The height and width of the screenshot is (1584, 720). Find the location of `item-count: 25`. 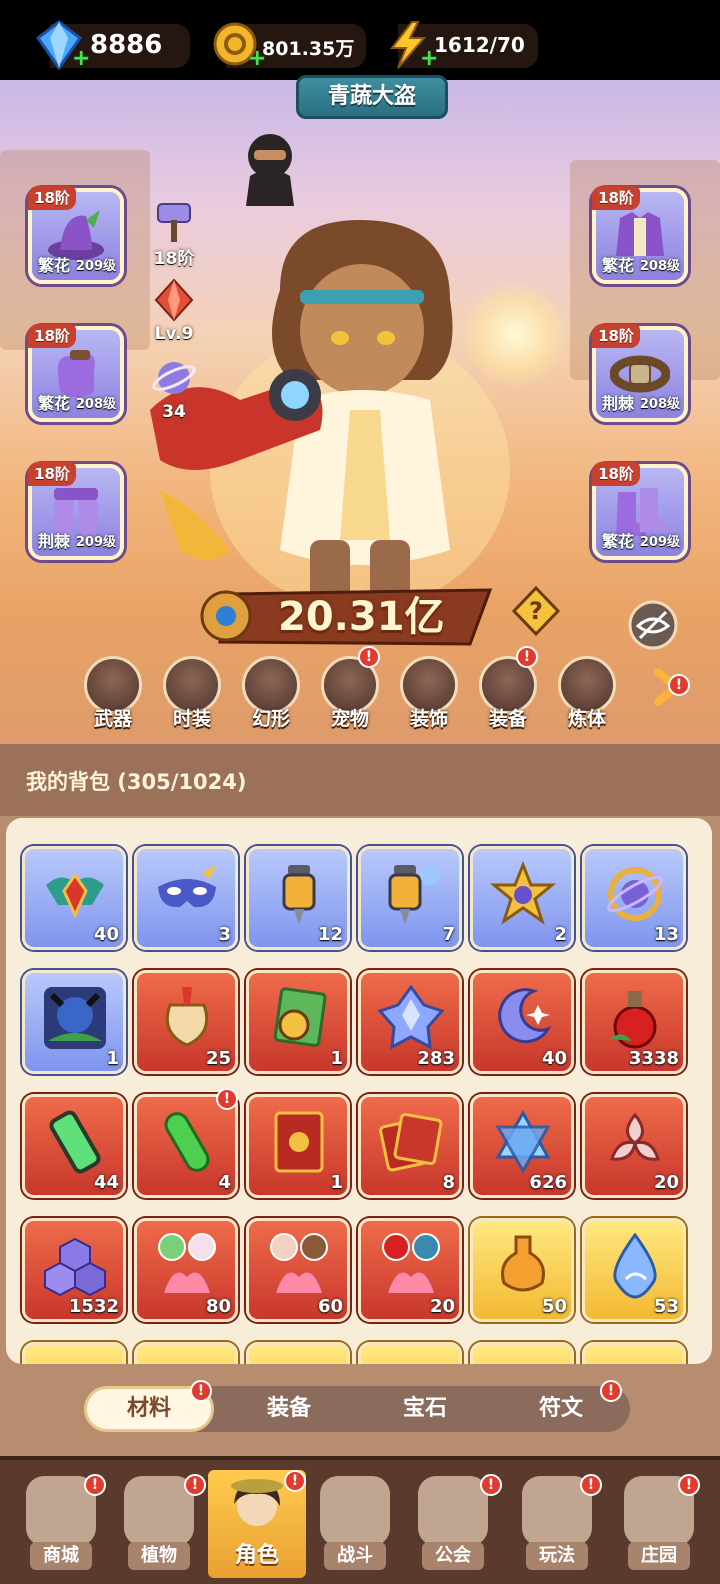

item-count: 25 is located at coordinates (218, 1058).